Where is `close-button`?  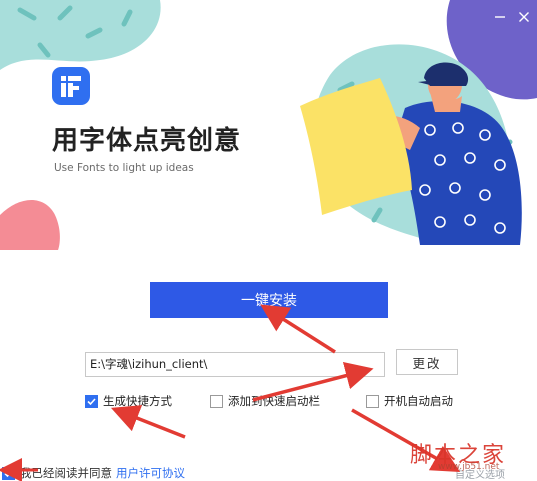
close-button is located at coordinates (524, 17).